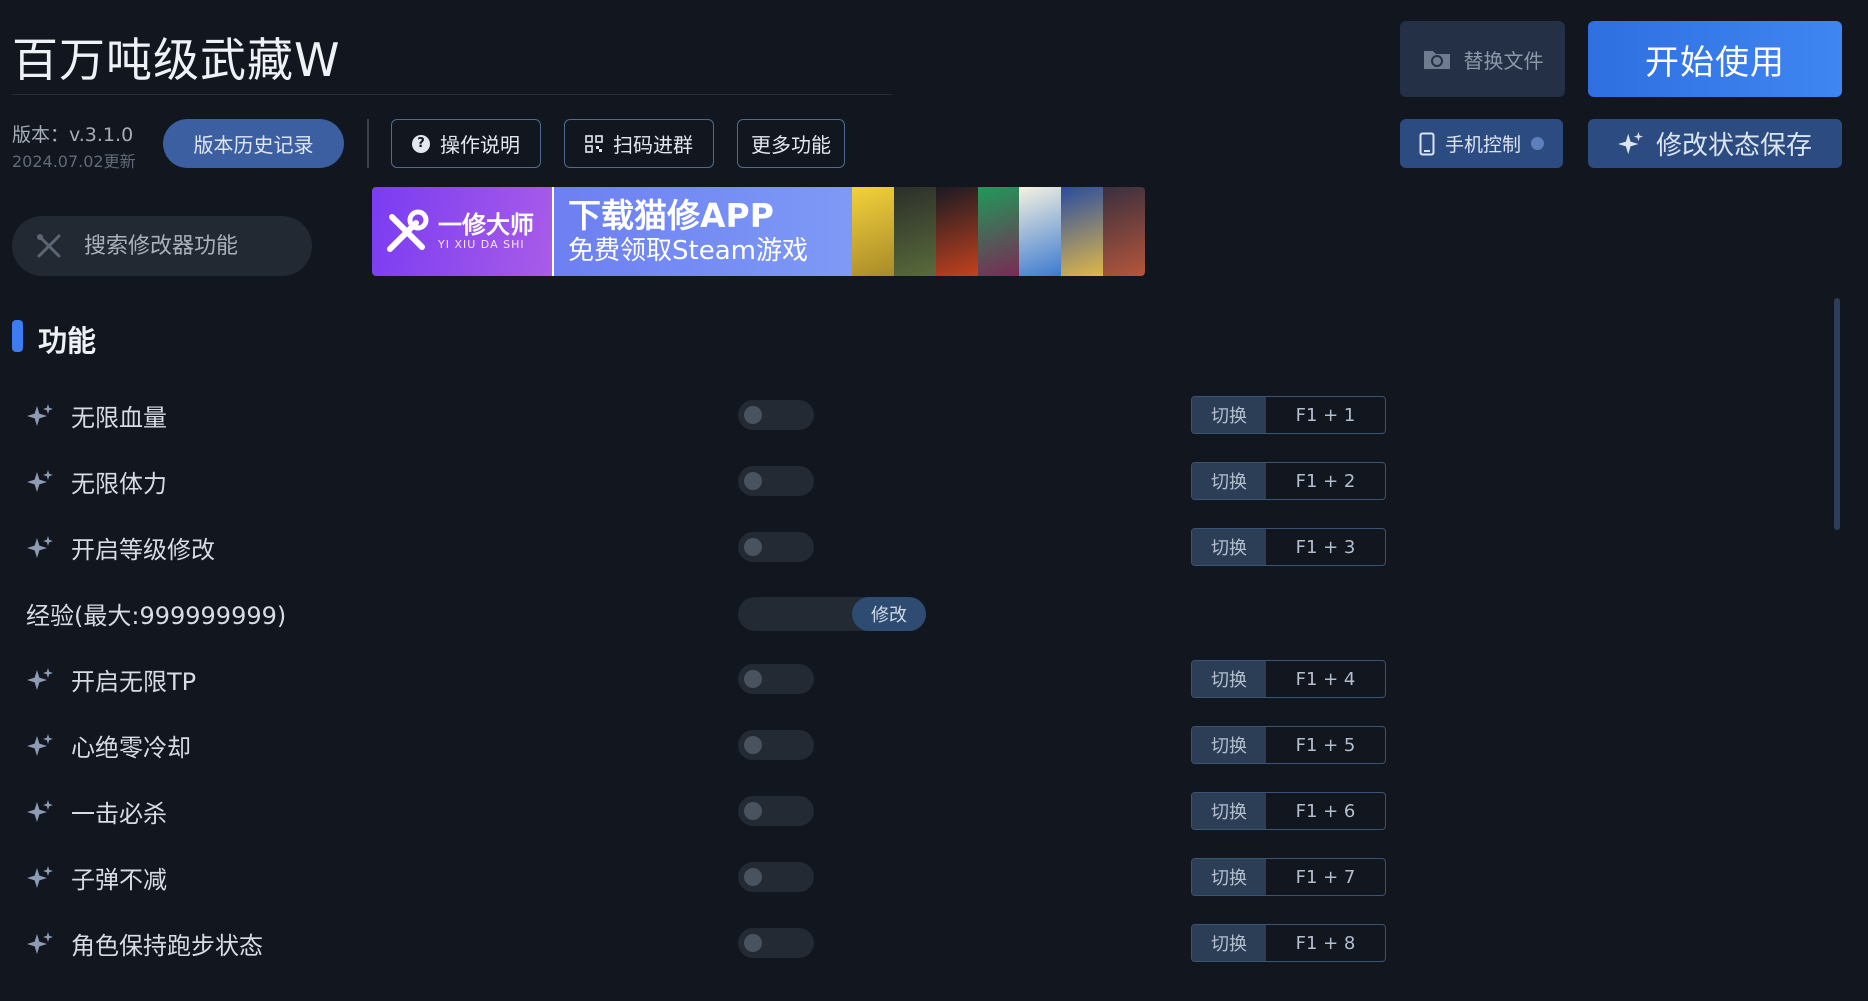 This screenshot has height=1001, width=1868. I want to click on search-box, so click(162, 246).